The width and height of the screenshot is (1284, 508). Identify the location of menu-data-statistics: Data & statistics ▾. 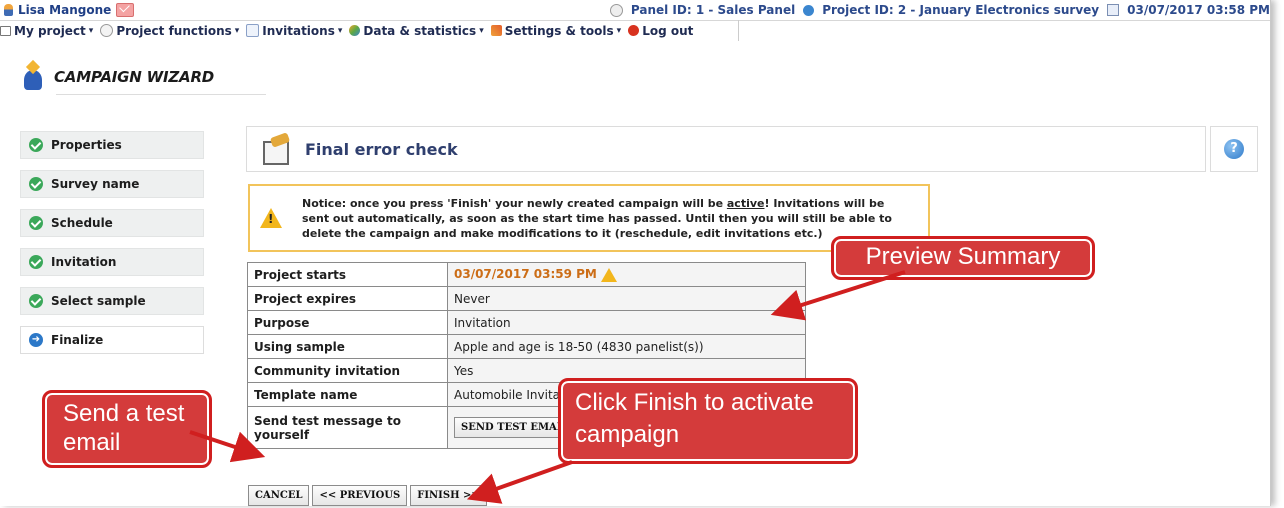
(416, 30).